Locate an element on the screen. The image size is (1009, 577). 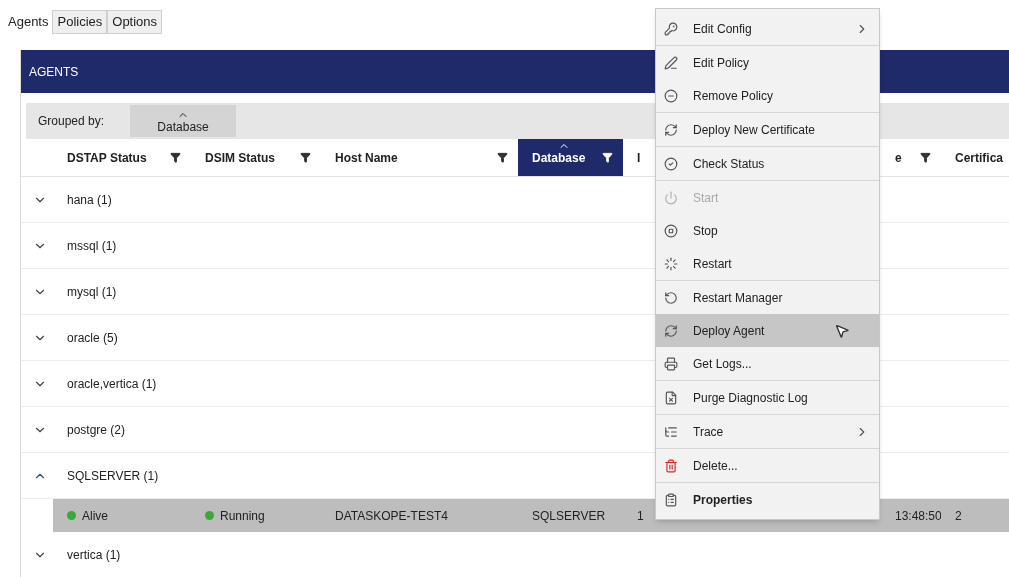
group-row: vertica (1) is located at coordinates (515, 554).